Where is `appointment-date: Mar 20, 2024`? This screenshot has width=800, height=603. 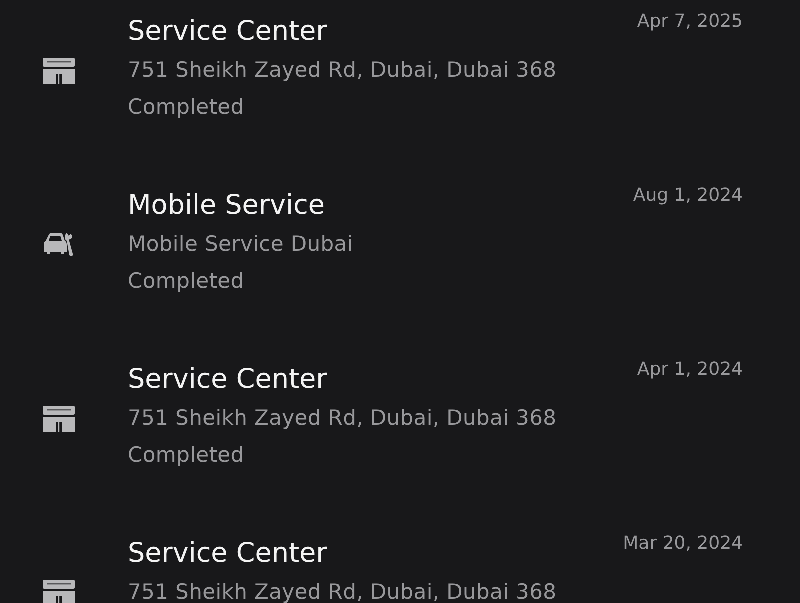
appointment-date: Mar 20, 2024 is located at coordinates (683, 544).